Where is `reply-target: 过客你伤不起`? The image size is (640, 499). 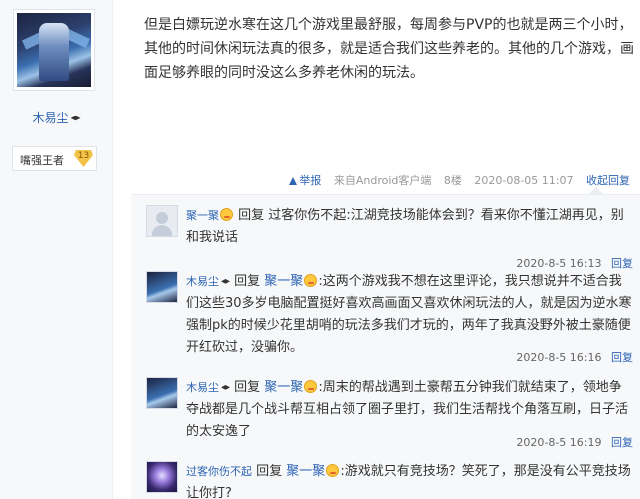
reply-target: 过客你伤不起 is located at coordinates (307, 215).